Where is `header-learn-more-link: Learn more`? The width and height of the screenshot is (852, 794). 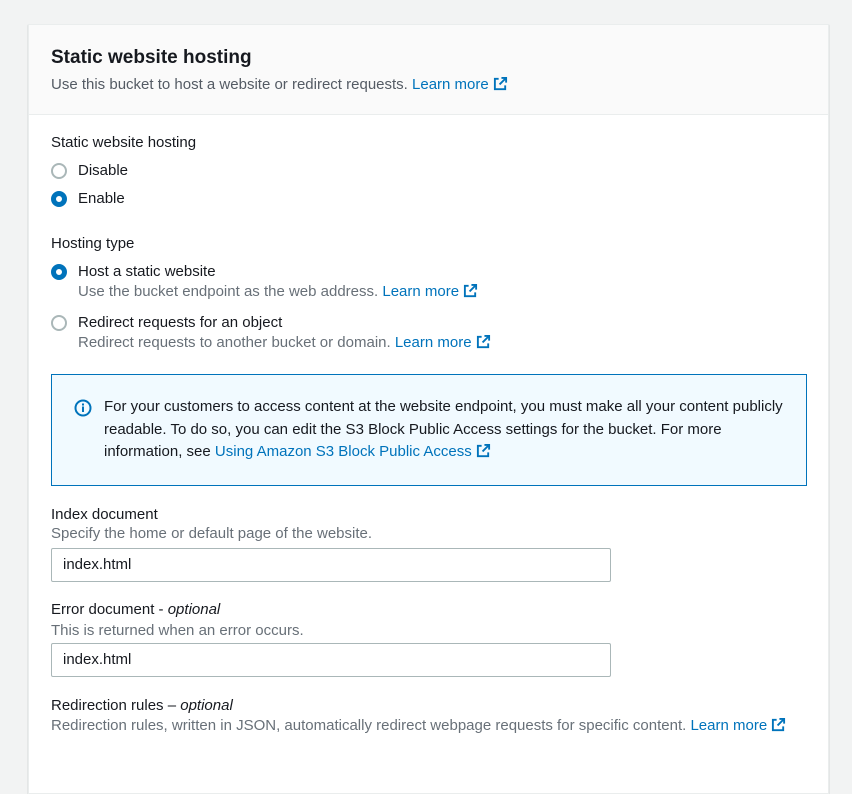
header-learn-more-link: Learn more is located at coordinates (460, 84).